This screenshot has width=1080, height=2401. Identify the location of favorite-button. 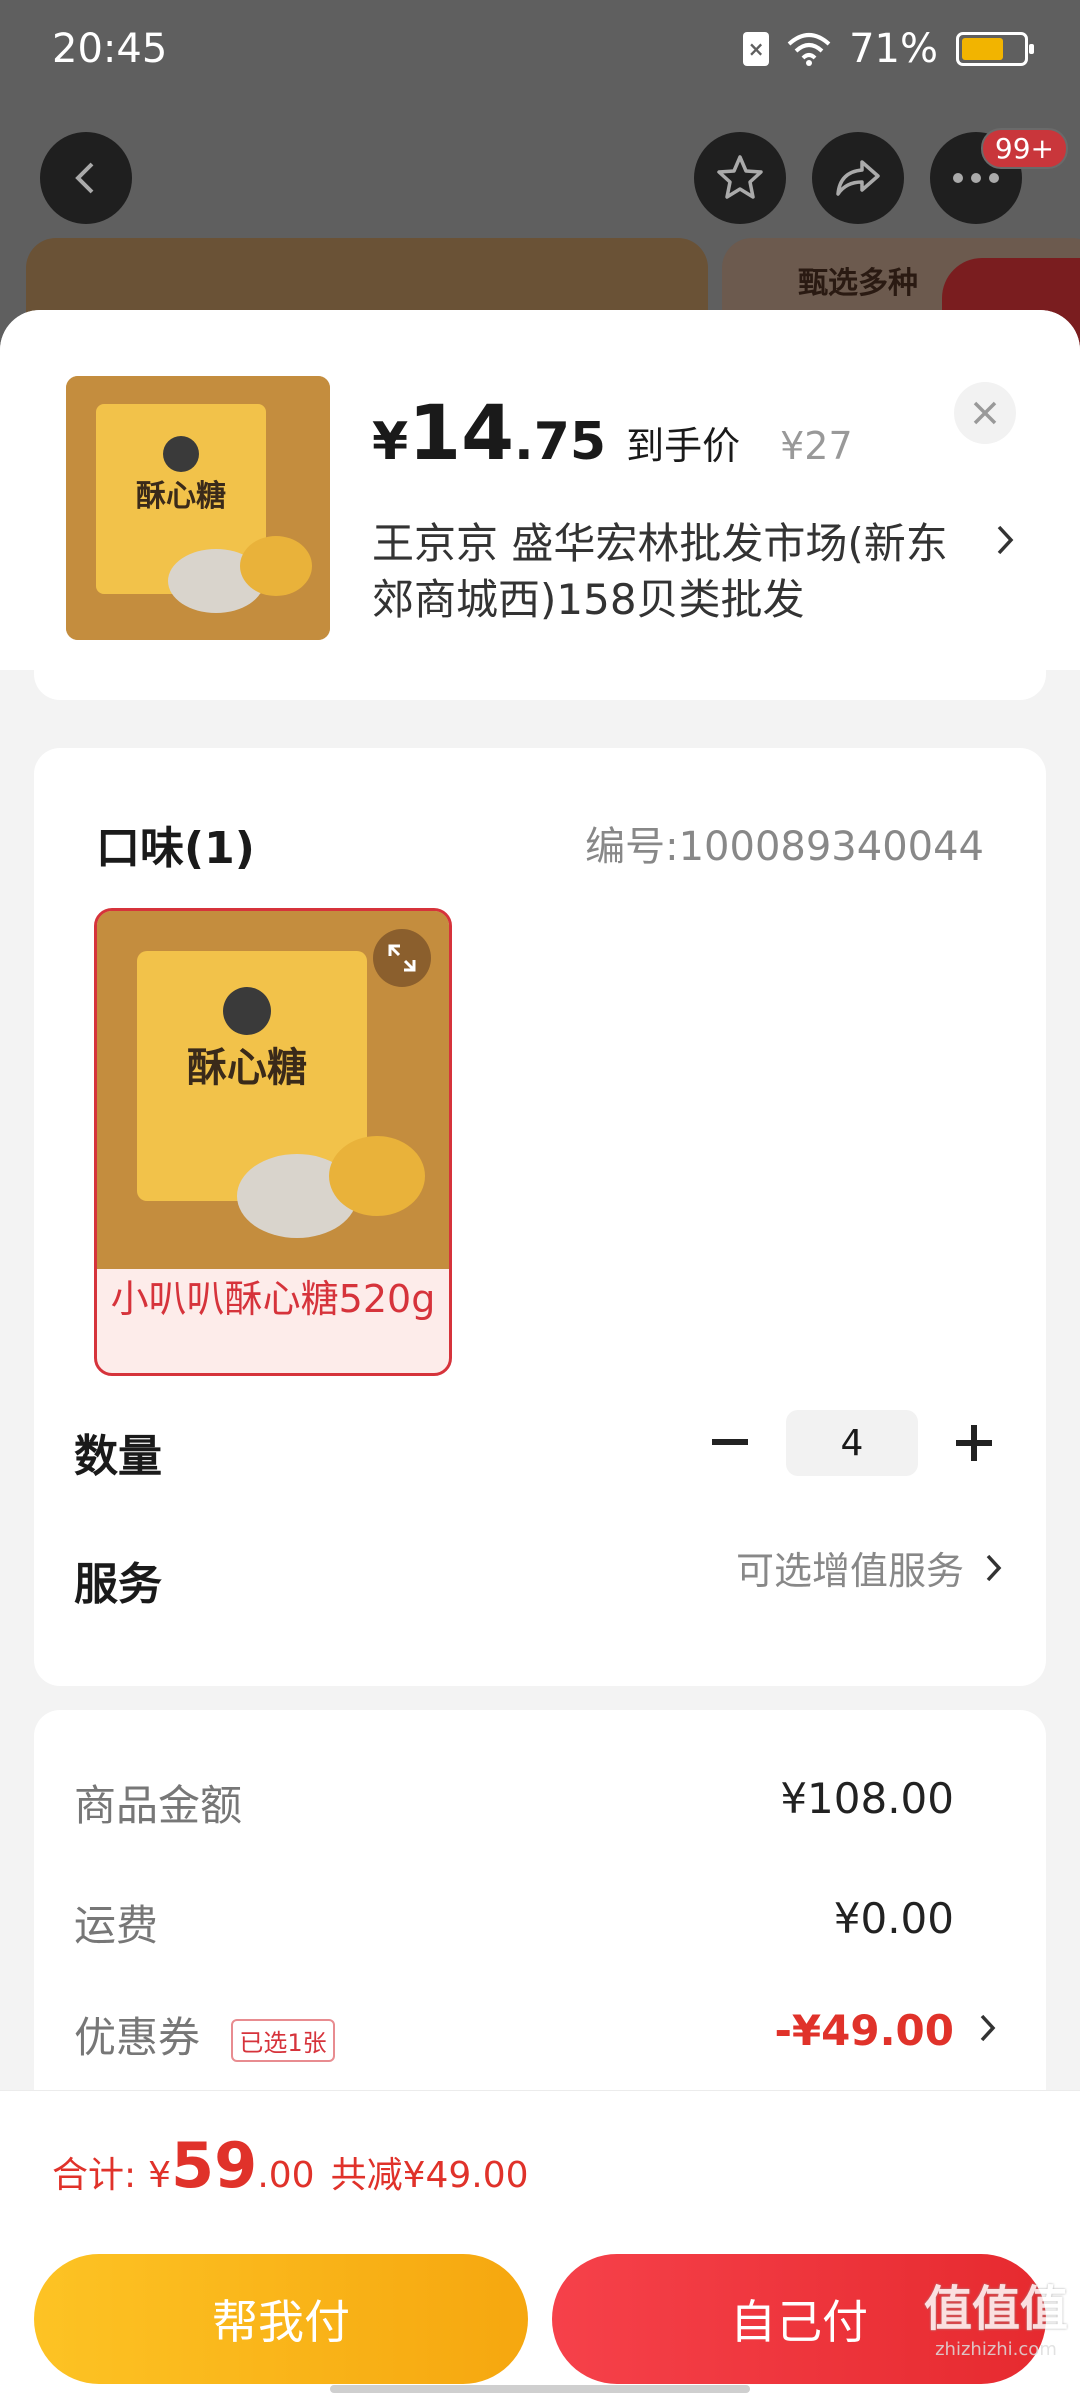
(740, 178).